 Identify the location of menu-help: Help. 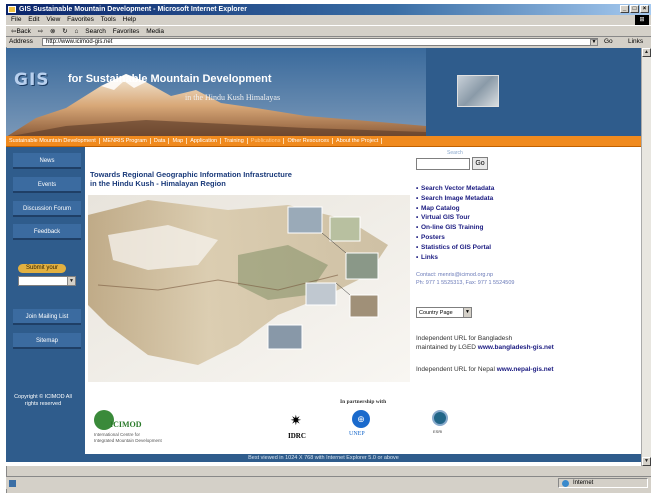
(129, 19).